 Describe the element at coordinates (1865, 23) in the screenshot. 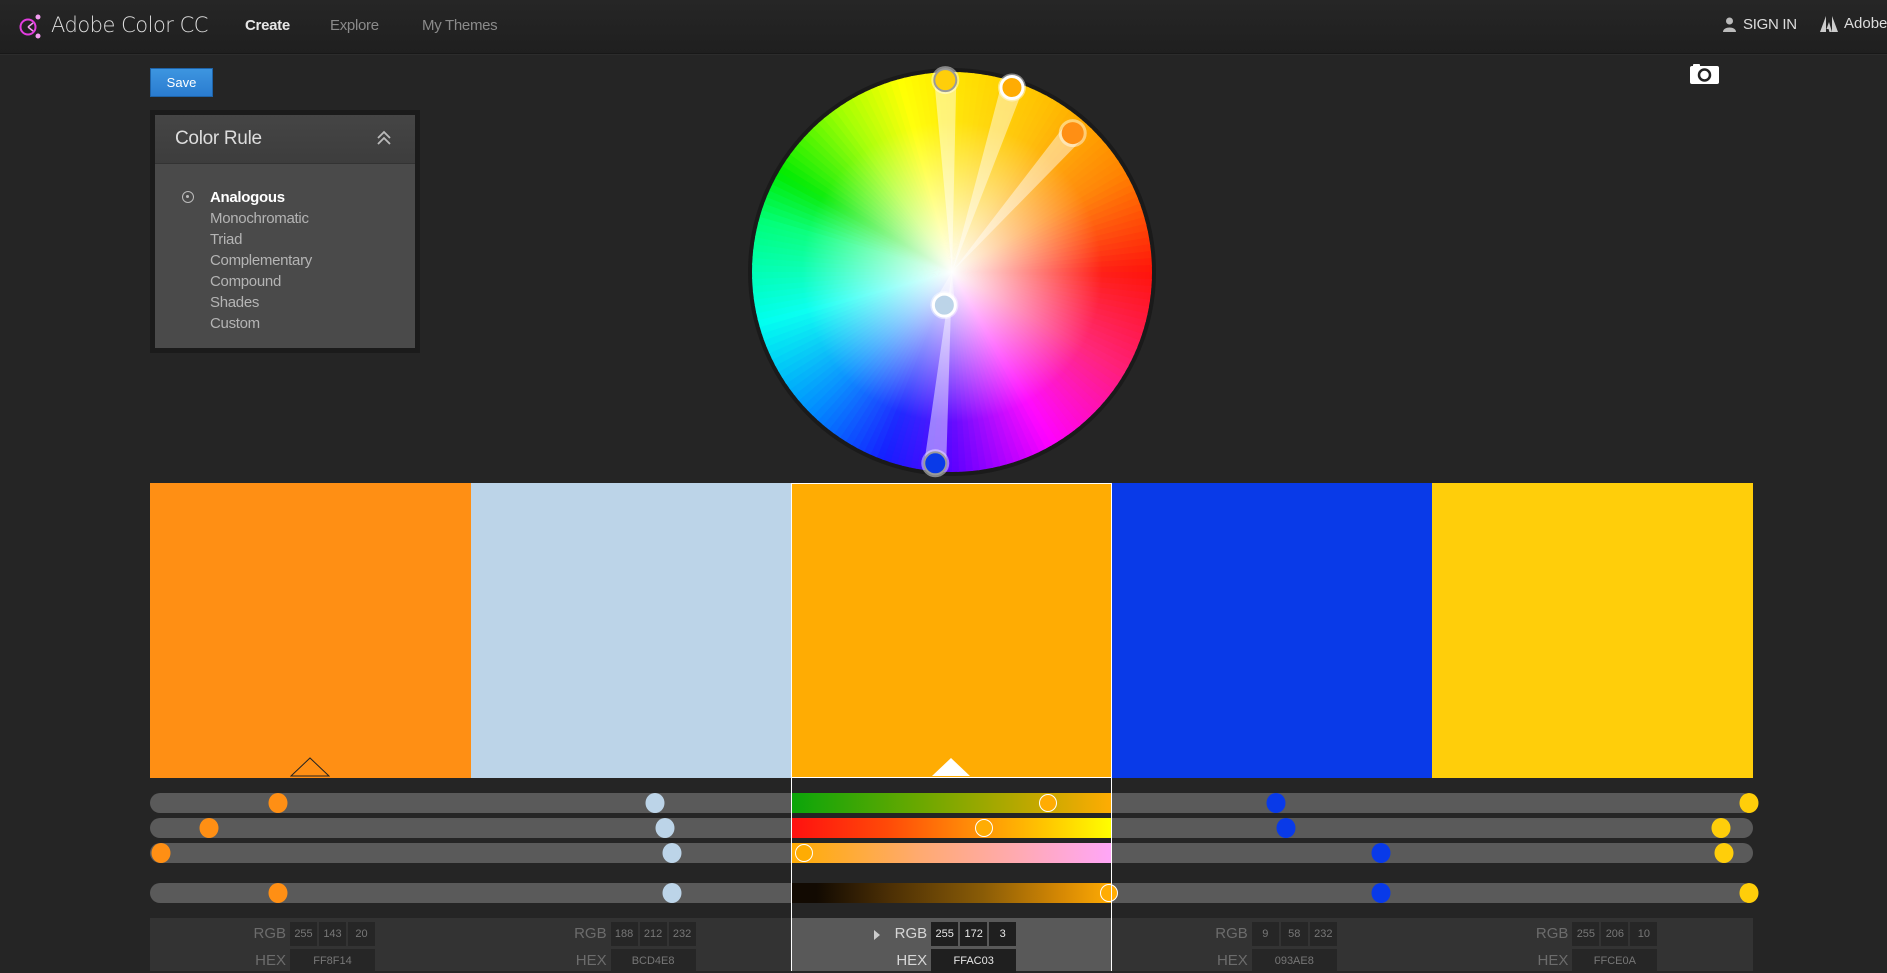

I see `adobe-label: Adobe` at that location.